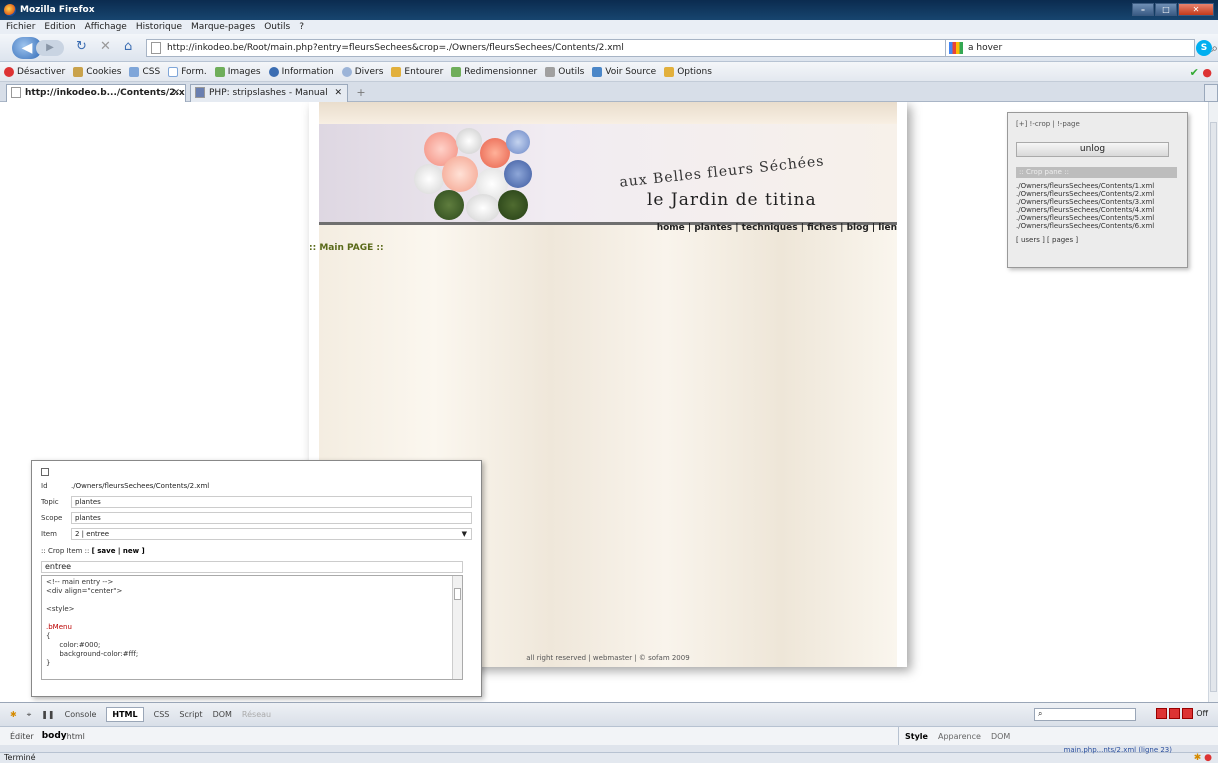 This screenshot has width=1218, height=763. What do you see at coordinates (1208, 758) in the screenshot?
I see `error-icon: ●` at bounding box center [1208, 758].